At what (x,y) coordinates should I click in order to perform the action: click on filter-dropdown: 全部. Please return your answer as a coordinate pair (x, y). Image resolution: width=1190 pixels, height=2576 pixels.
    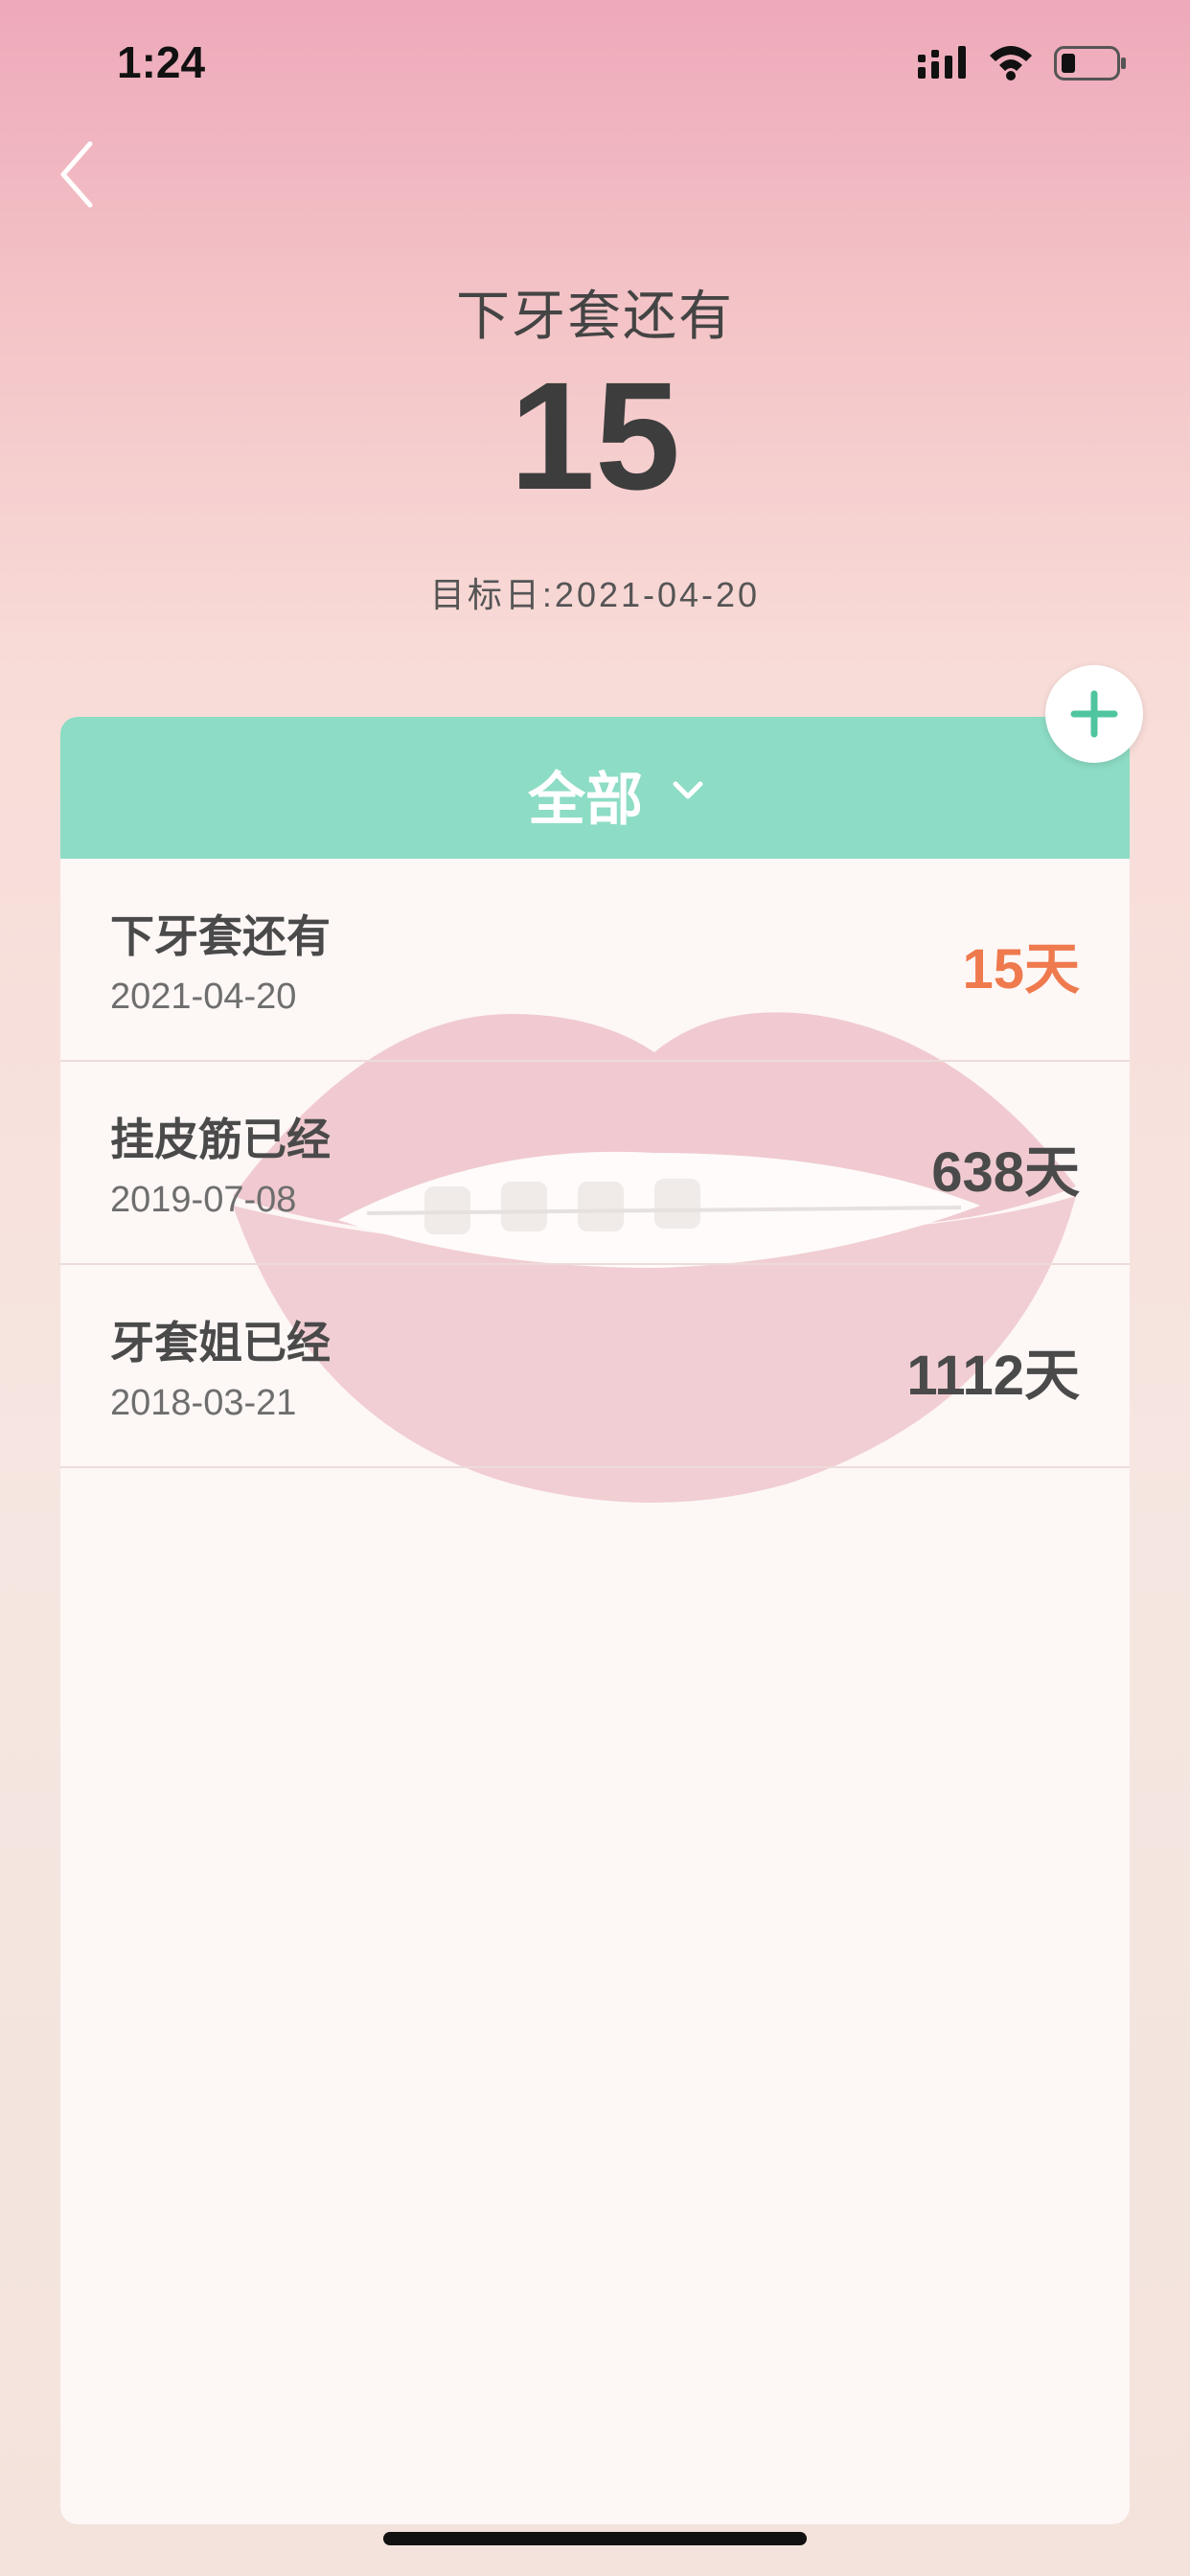
    Looking at the image, I should click on (595, 795).